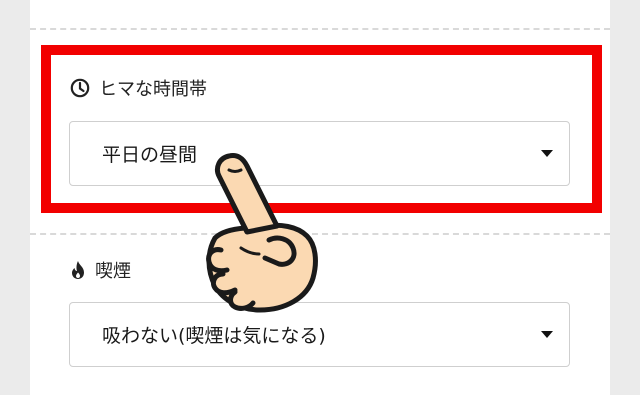  What do you see at coordinates (320, 234) in the screenshot?
I see `section-divider-middle` at bounding box center [320, 234].